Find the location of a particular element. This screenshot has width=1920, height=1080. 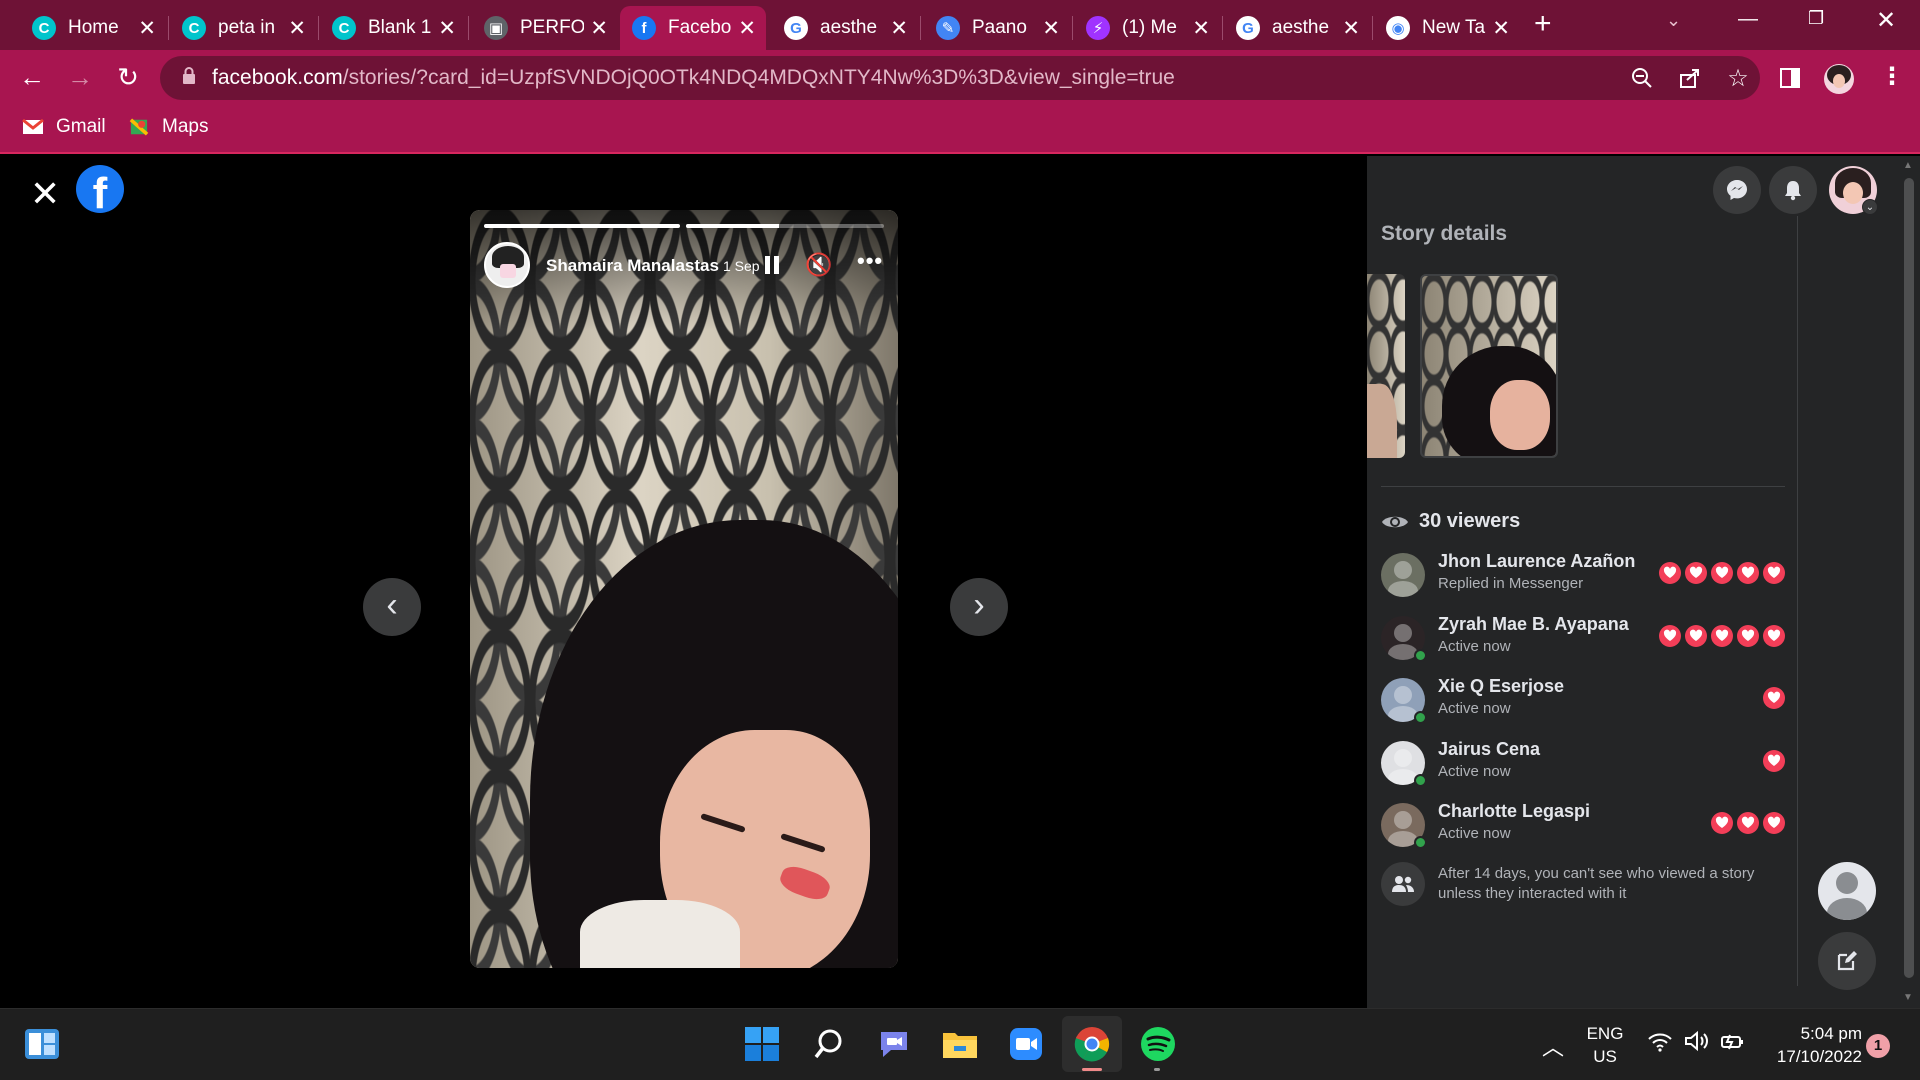

viewer-avatar is located at coordinates (1403, 575).